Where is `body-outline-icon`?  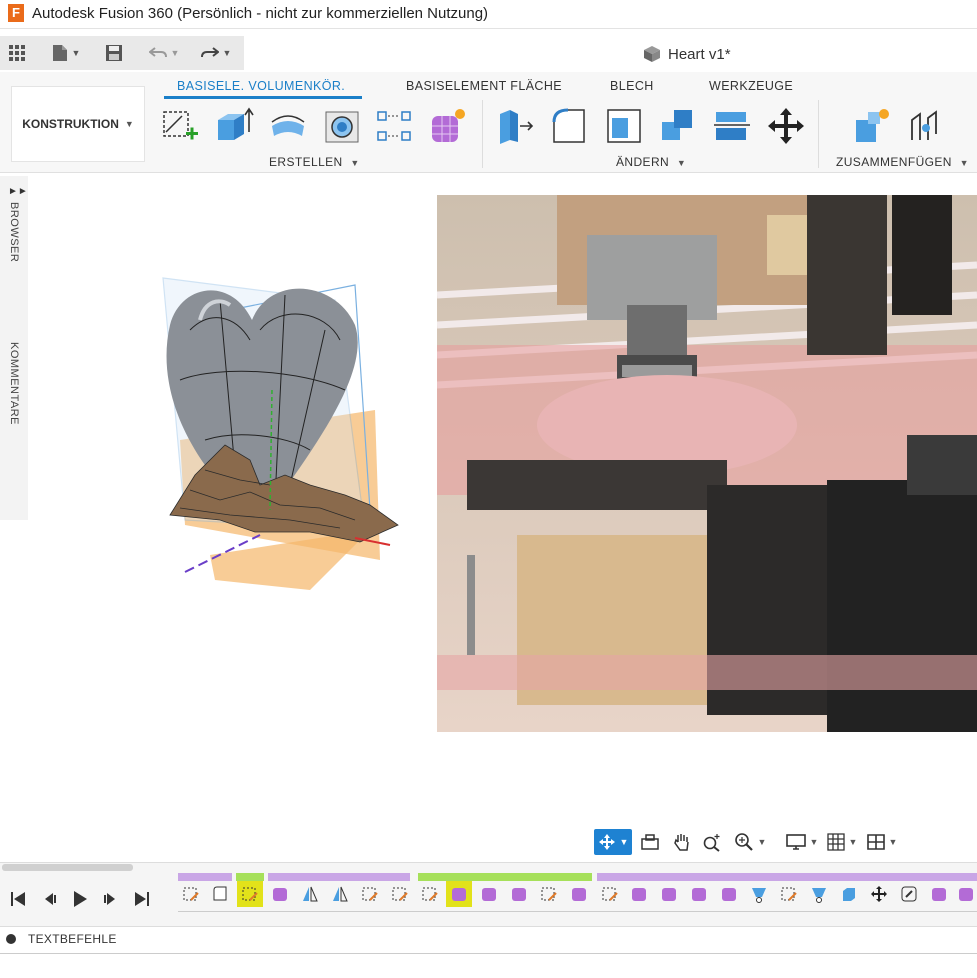
body-outline-icon is located at coordinates (220, 893).